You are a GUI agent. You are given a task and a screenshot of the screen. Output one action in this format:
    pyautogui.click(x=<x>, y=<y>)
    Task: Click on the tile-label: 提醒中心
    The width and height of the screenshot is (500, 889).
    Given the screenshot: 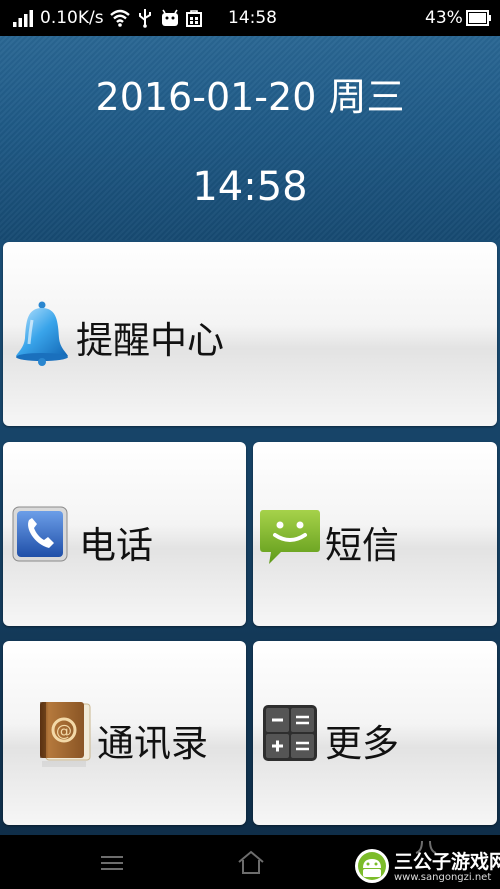 What is the action you would take?
    pyautogui.click(x=150, y=340)
    